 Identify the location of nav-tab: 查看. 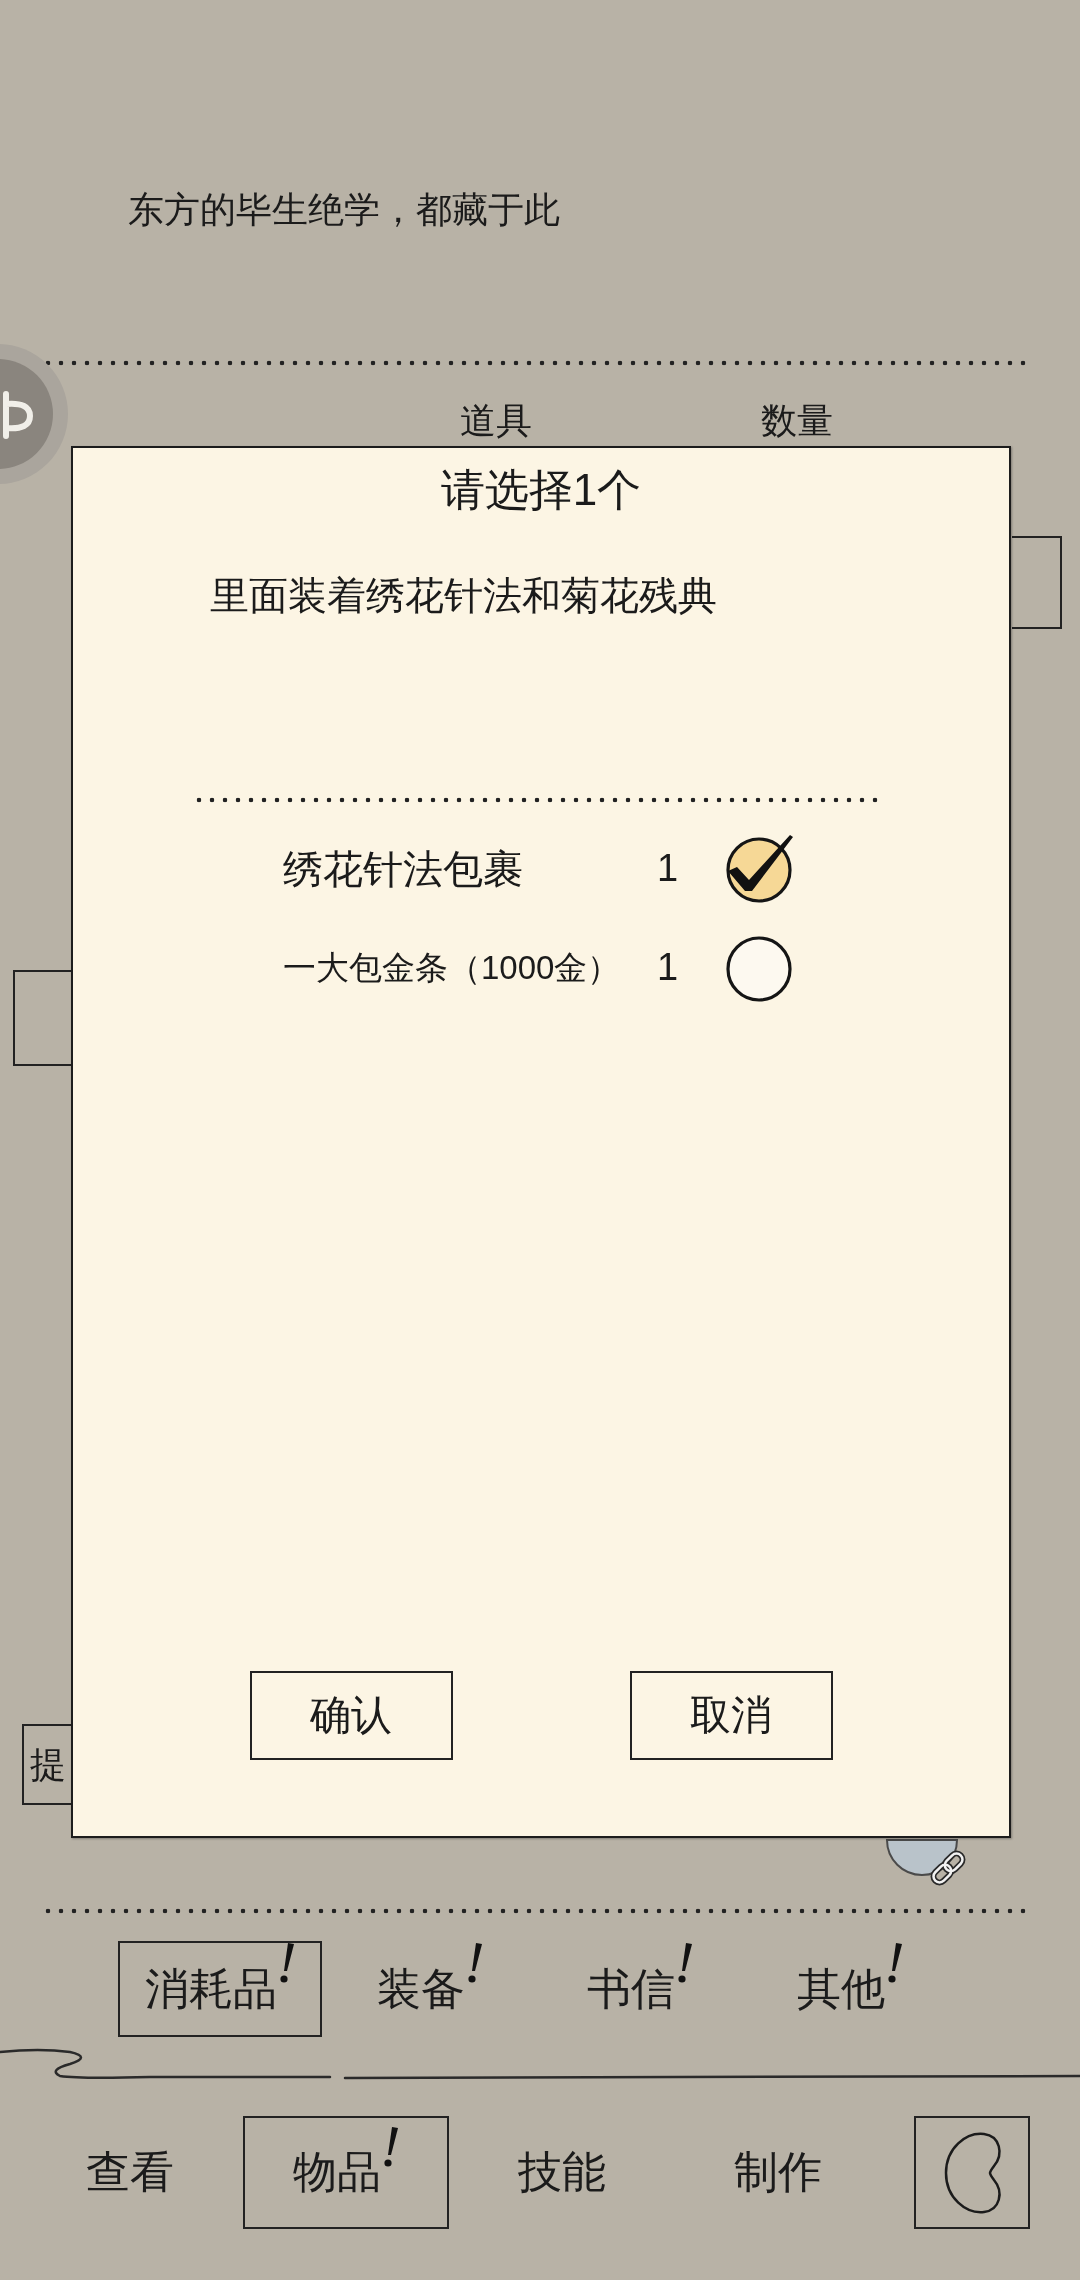
(130, 2172).